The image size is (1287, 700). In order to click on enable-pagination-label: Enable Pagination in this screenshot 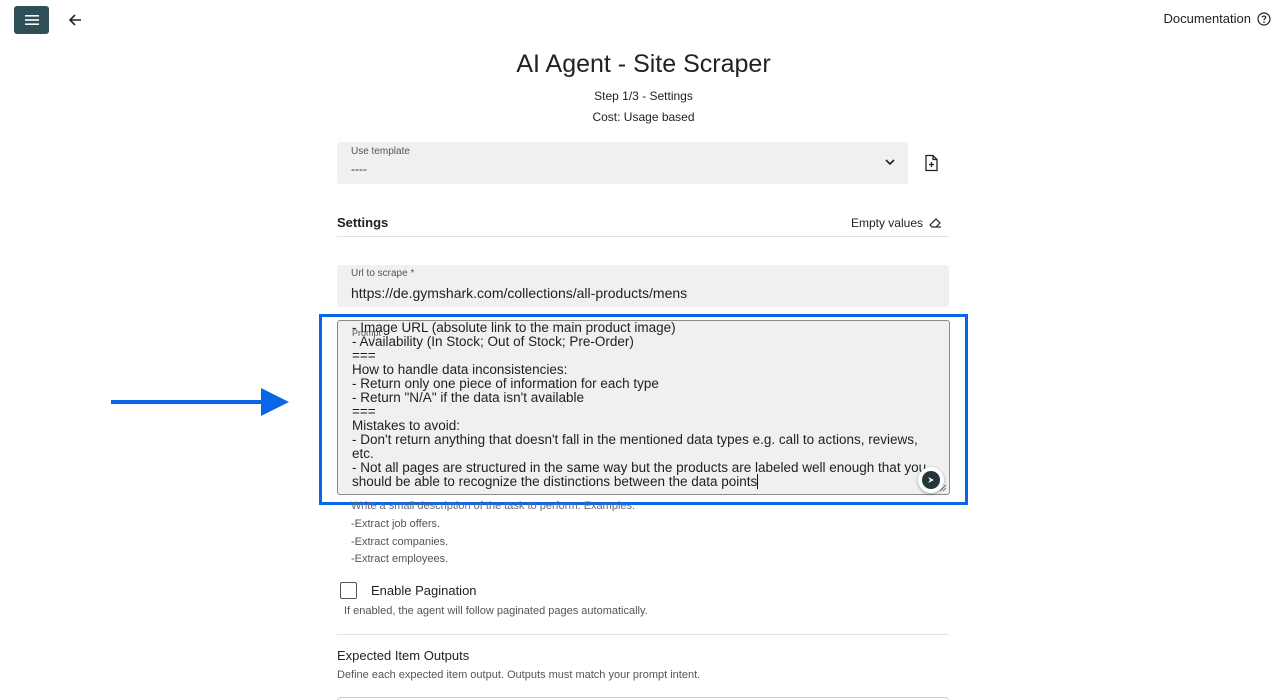, I will do `click(424, 590)`.